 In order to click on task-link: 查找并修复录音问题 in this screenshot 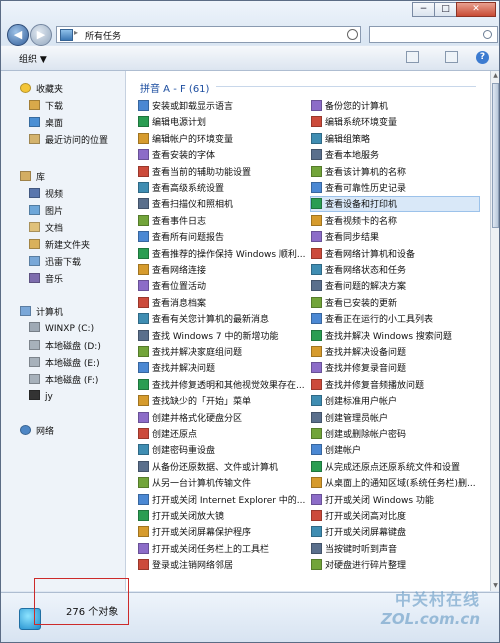, I will do `click(395, 368)`.